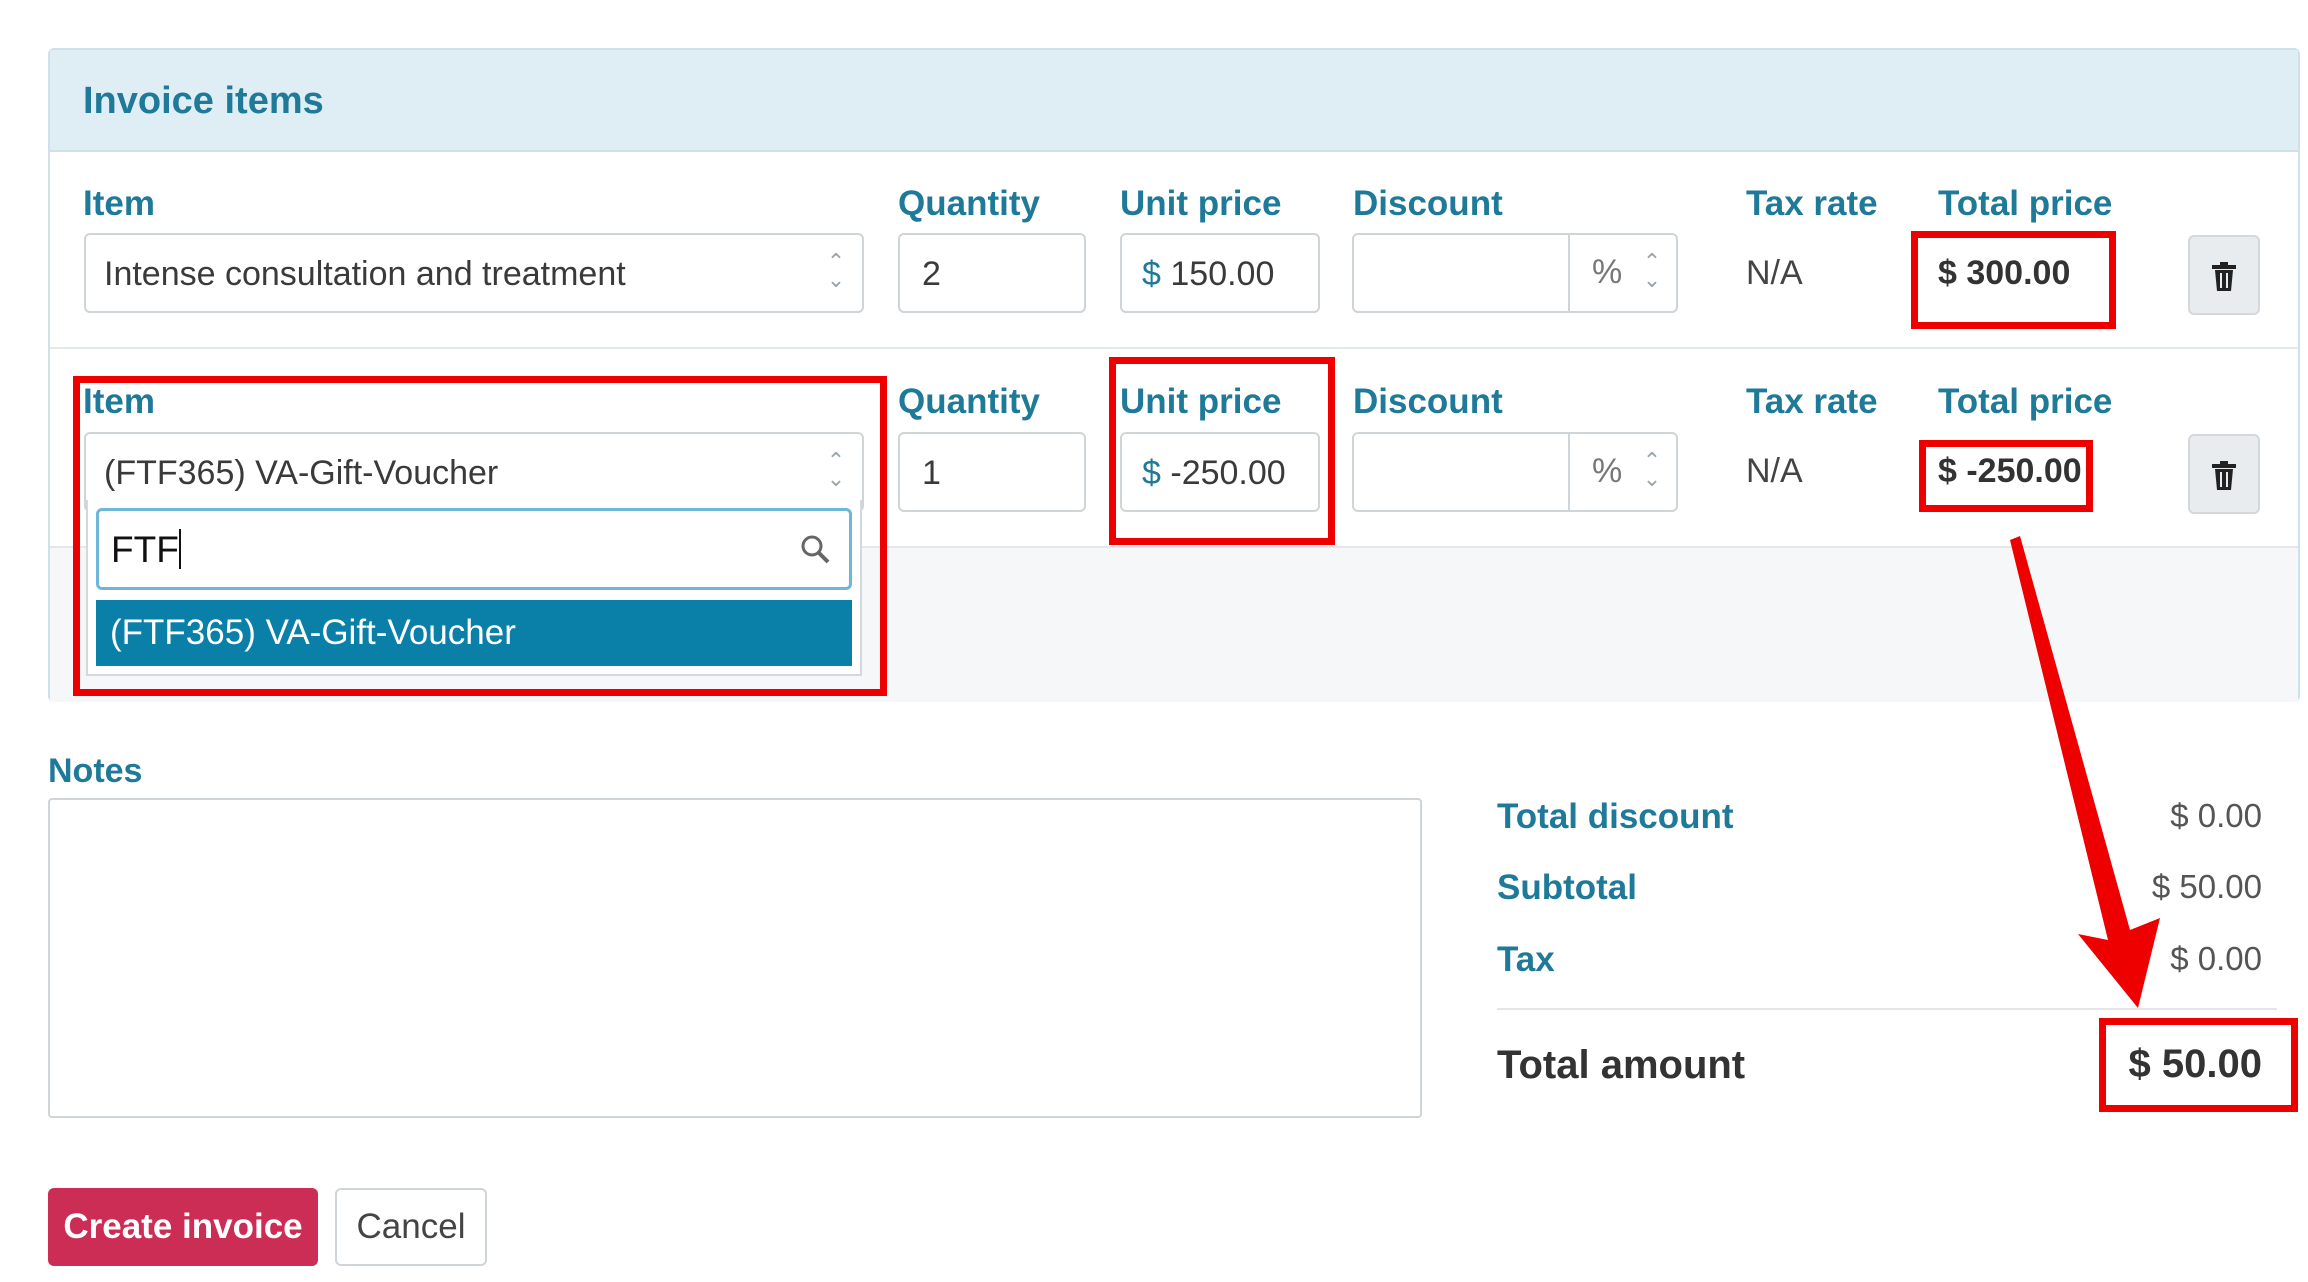 The height and width of the screenshot is (1282, 2308). Describe the element at coordinates (480, 536) in the screenshot. I see `highlight-box-item` at that location.